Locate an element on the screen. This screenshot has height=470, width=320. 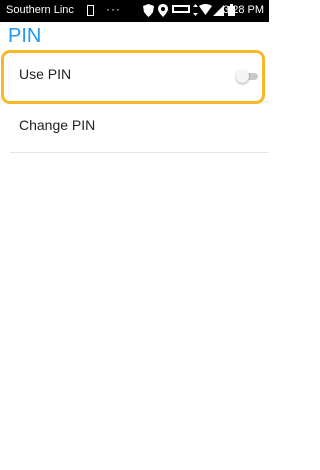
data-arrows-icon is located at coordinates (195, 12).